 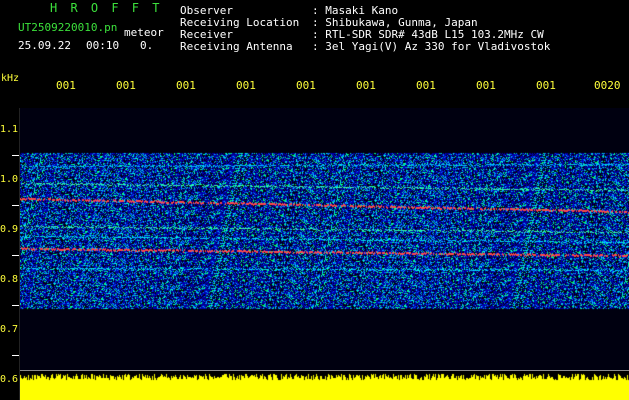 What do you see at coordinates (428, 34) in the screenshot?
I see `receiver-value: : RTL-SDR SDR# 43dB L15 103.2MHz CW` at bounding box center [428, 34].